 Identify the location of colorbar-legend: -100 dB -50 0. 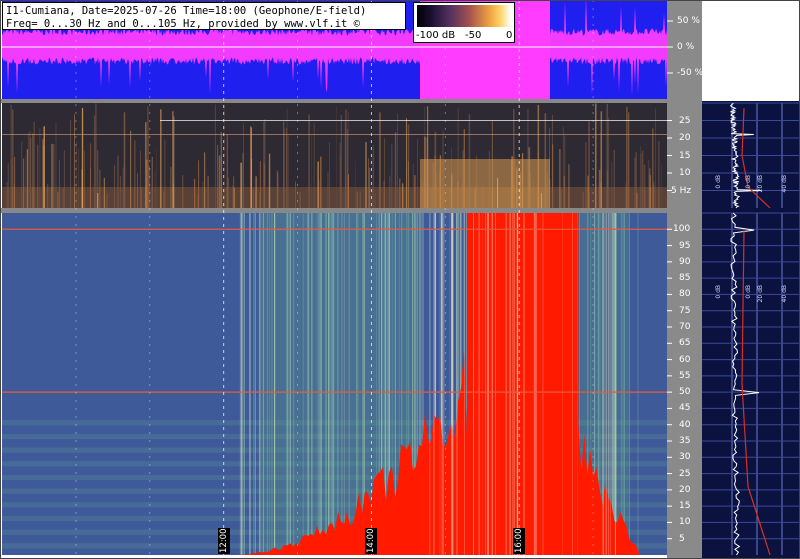
(464, 22).